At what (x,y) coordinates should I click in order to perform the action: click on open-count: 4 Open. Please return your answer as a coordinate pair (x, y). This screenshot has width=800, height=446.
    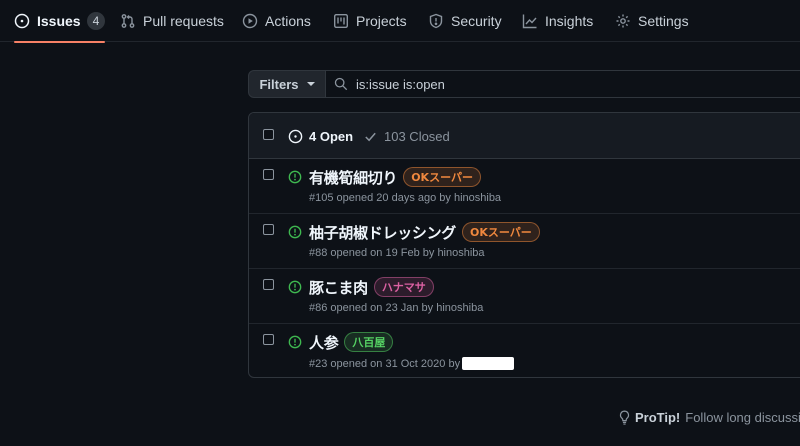
    Looking at the image, I should click on (331, 136).